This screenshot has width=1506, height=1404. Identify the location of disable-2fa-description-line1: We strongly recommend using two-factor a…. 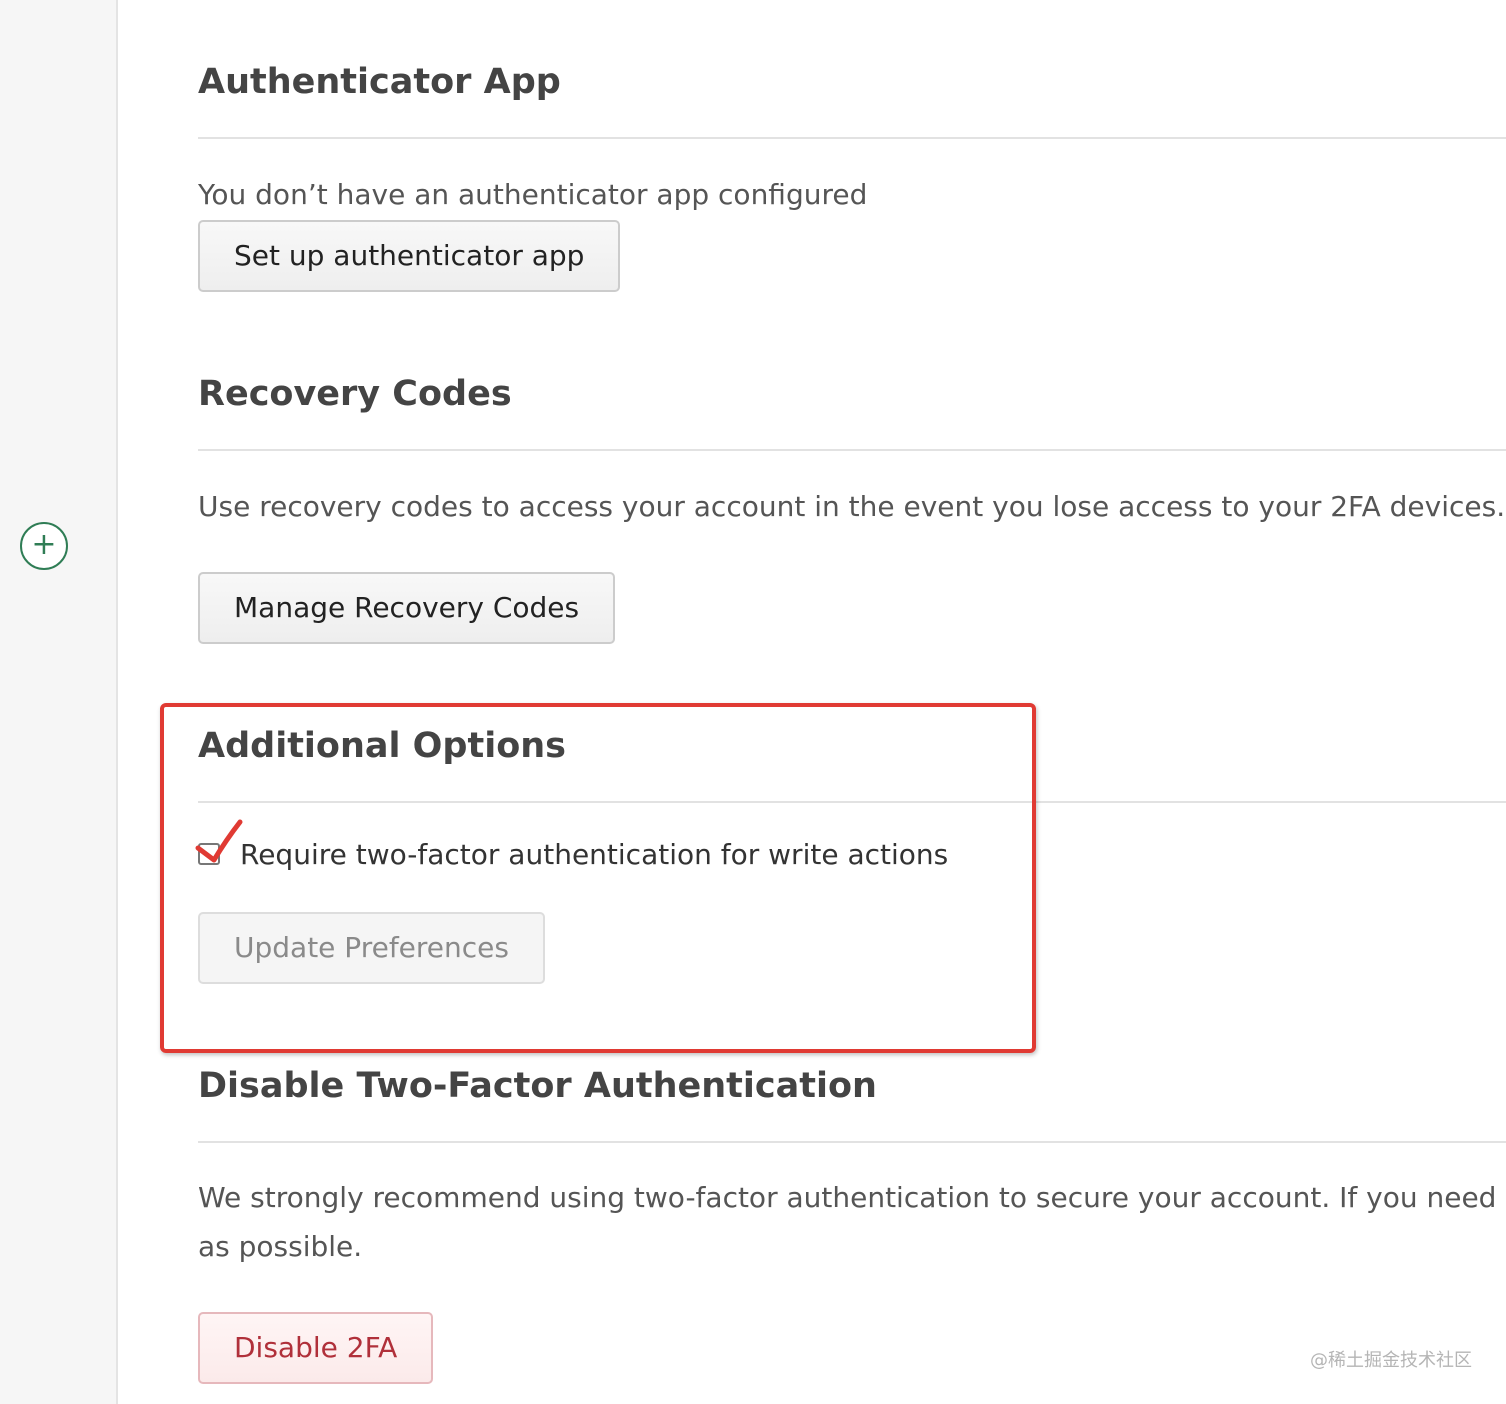
(852, 1197).